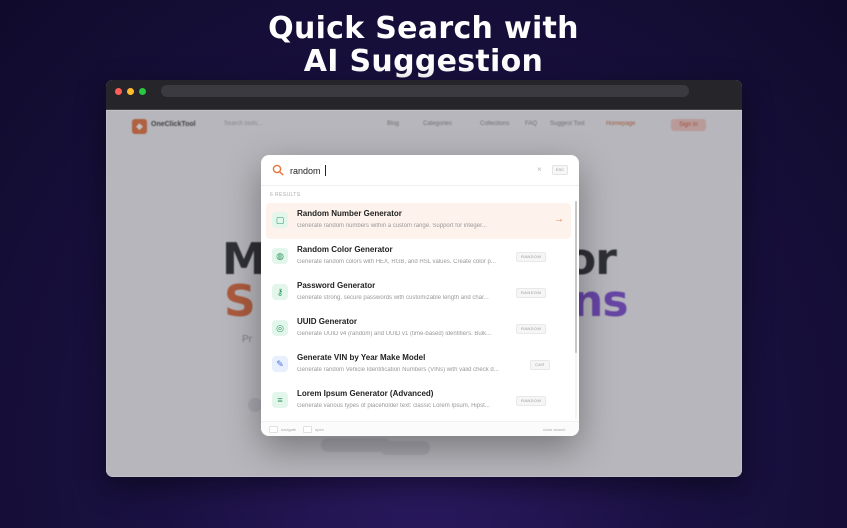 This screenshot has width=847, height=528. I want to click on enter-key-icon, so click(307, 429).